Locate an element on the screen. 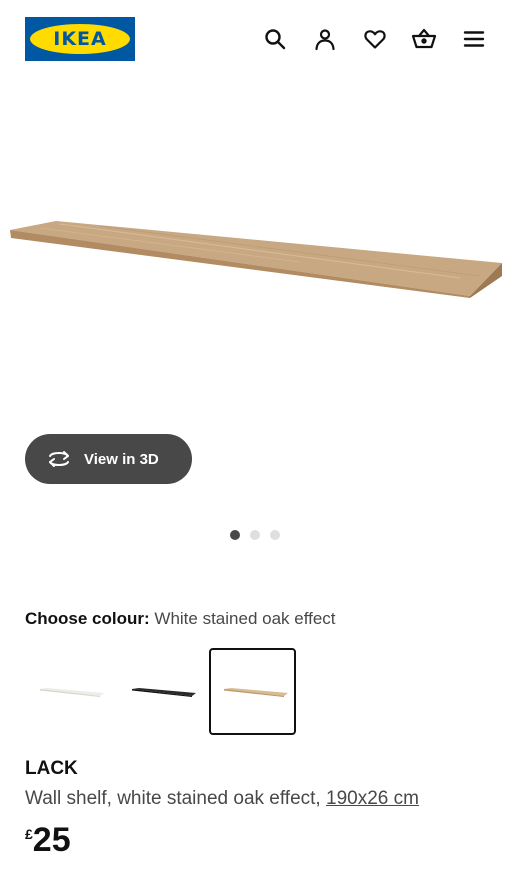 Image resolution: width=512 pixels, height=869 pixels. colour-swatch-white is located at coordinates (68, 691).